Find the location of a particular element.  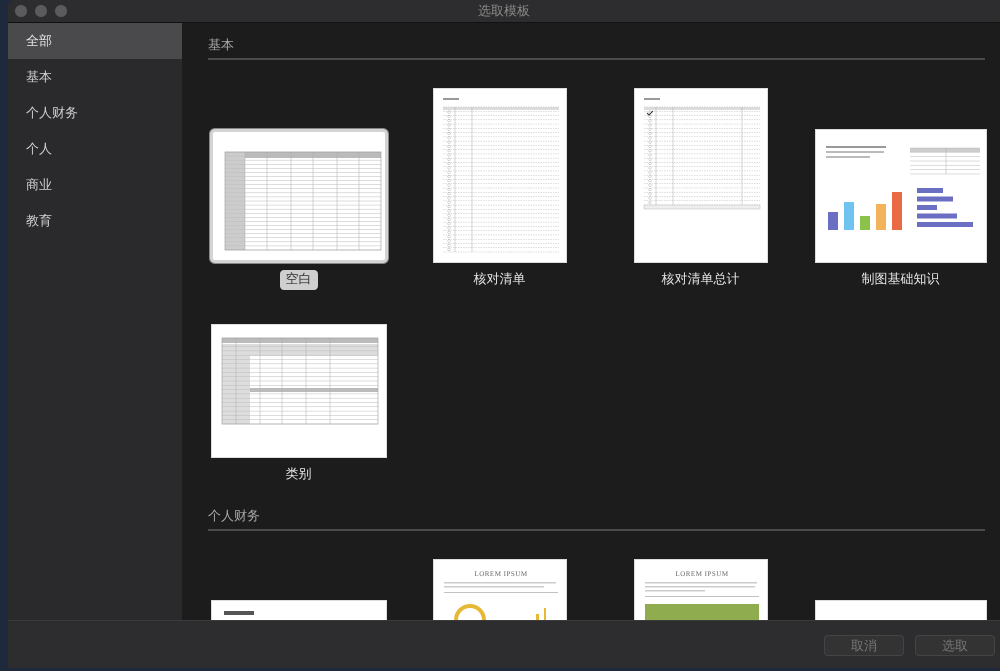

sidebar-item: 个人 is located at coordinates (95, 149).